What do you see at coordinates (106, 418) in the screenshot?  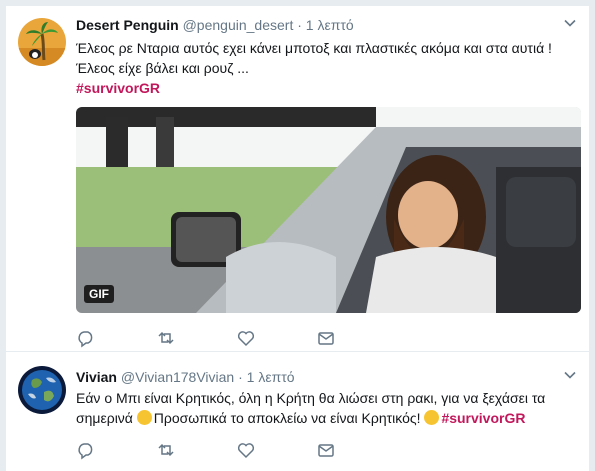 I see `tweet-text-segment: σημερινά` at bounding box center [106, 418].